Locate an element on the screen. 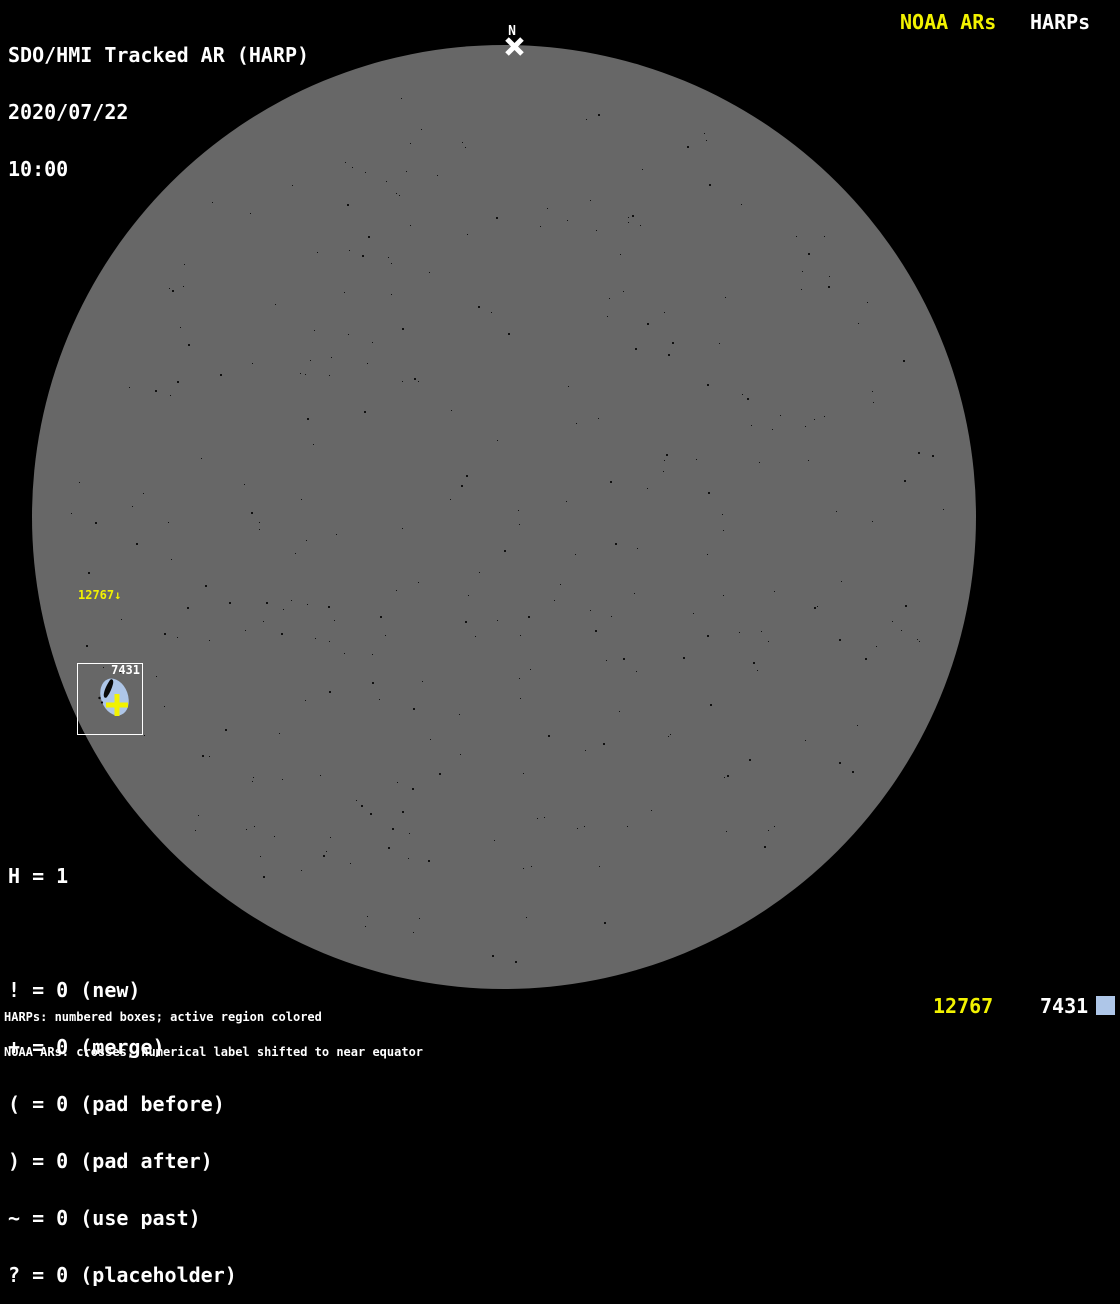 This screenshot has width=1120, height=1304. flag-line-pad-after: ) = 0 (pad after) is located at coordinates (110, 1161).